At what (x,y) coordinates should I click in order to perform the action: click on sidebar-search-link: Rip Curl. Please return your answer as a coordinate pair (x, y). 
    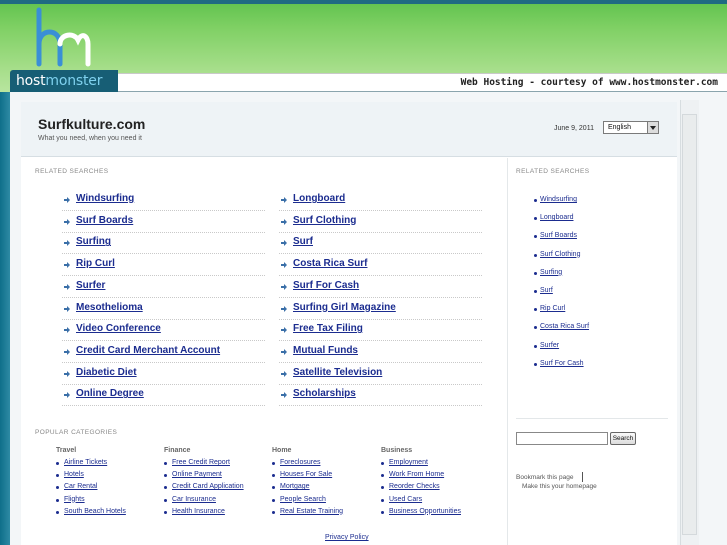
    Looking at the image, I should click on (549, 308).